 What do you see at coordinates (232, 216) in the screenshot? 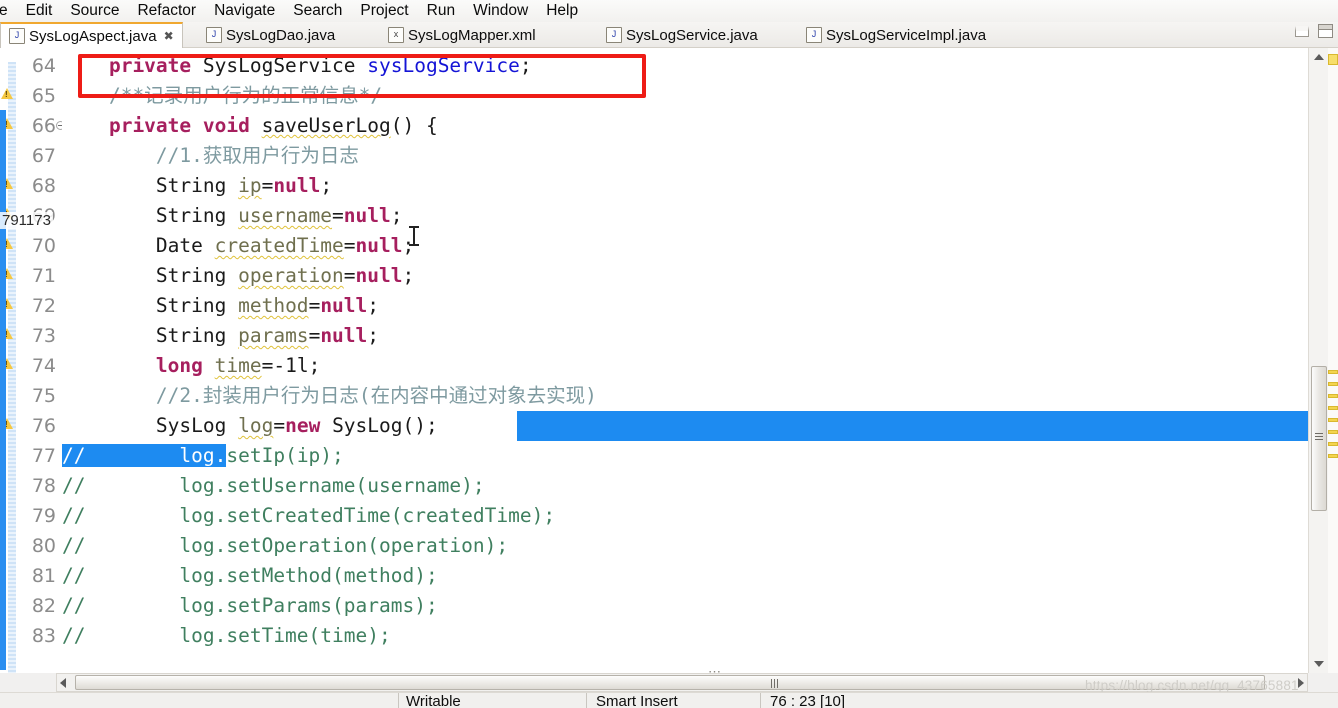
I see `code-line-69: String username=null;` at bounding box center [232, 216].